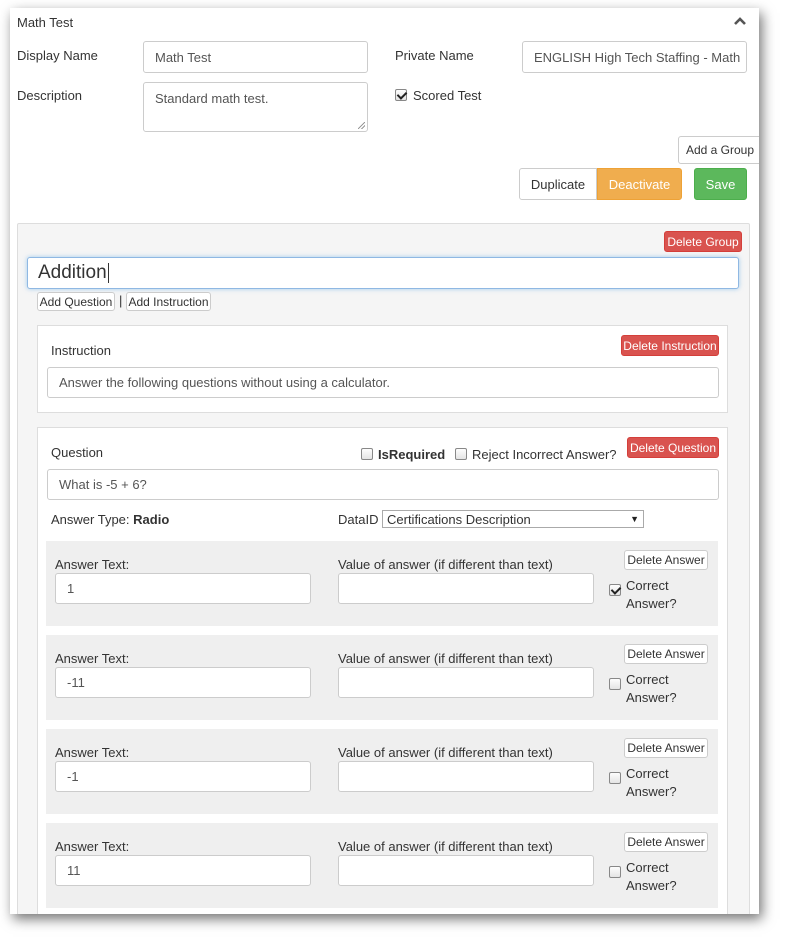 Image resolution: width=791 pixels, height=937 pixels. What do you see at coordinates (255, 57) in the screenshot?
I see `display-name-field: Math Test` at bounding box center [255, 57].